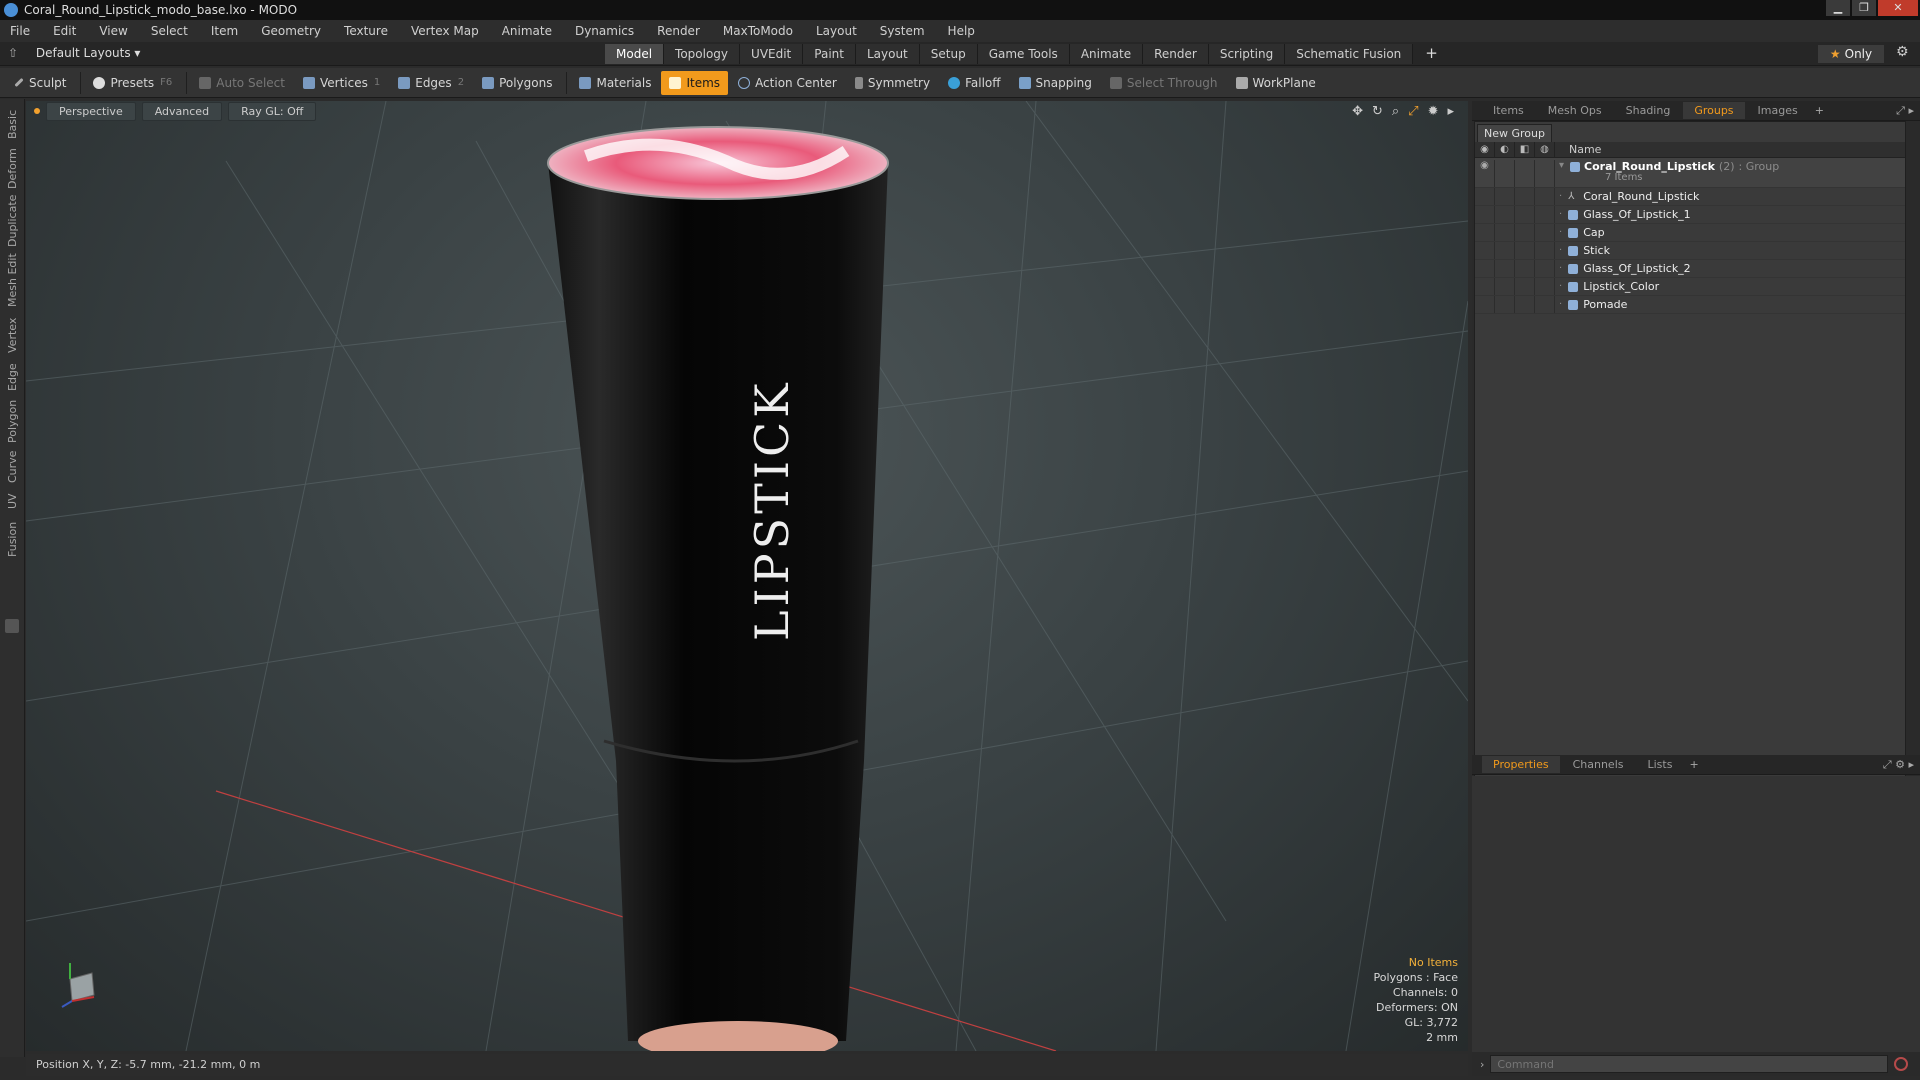 The height and width of the screenshot is (1080, 1920). I want to click on tab-setup: Setup, so click(948, 54).